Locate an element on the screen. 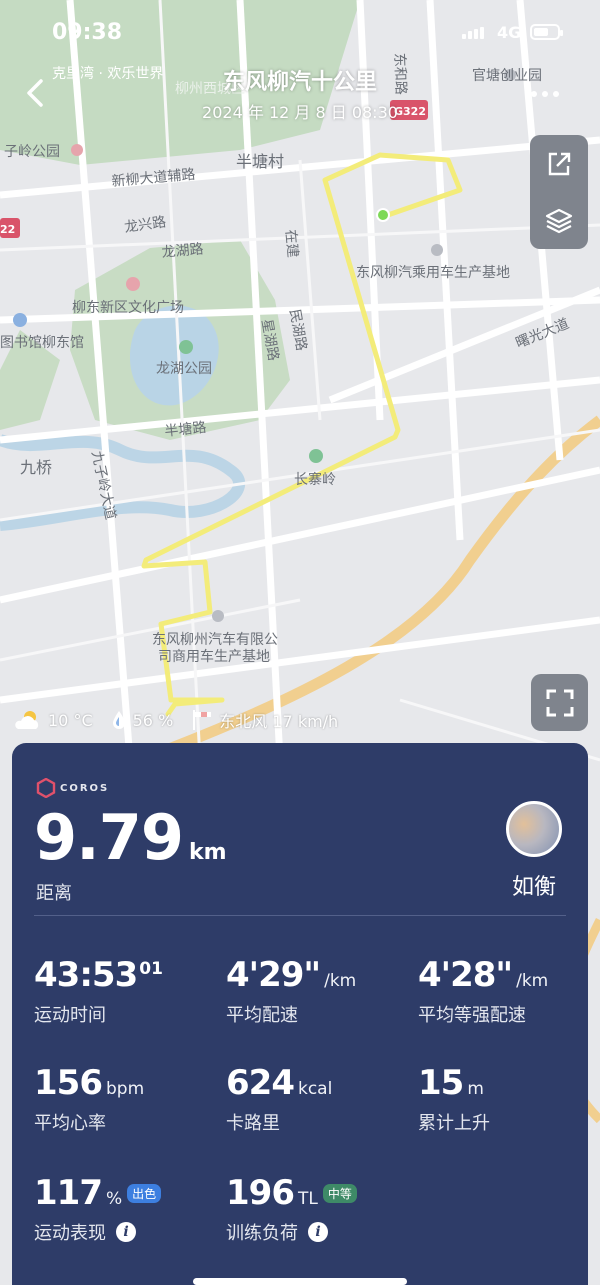 Image resolution: width=600 pixels, height=1285 pixels. stat-performance-value: 117 is located at coordinates (68, 1193).